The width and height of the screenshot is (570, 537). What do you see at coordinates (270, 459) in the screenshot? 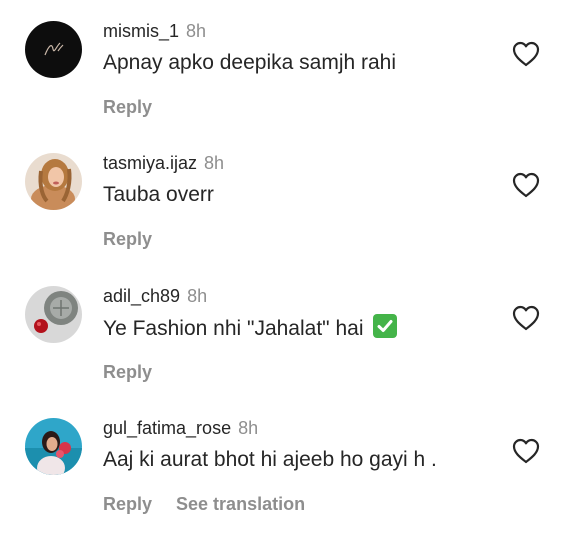
I see `comment-text: Aaj ki aurat bhot hi ajeeb ho gayi h .` at bounding box center [270, 459].